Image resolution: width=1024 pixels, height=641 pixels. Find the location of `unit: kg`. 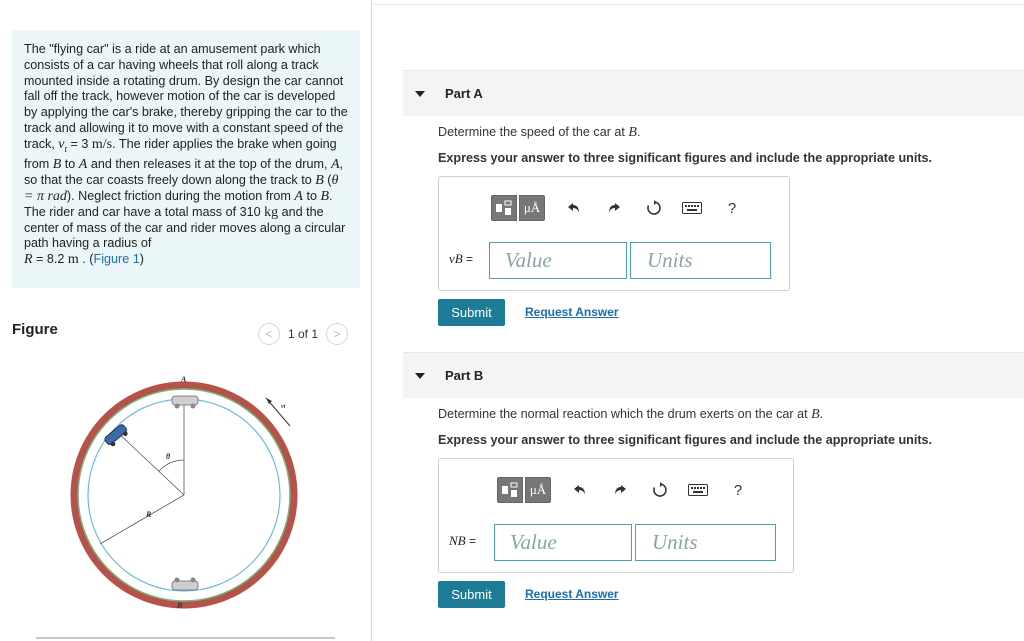

unit: kg is located at coordinates (271, 212).